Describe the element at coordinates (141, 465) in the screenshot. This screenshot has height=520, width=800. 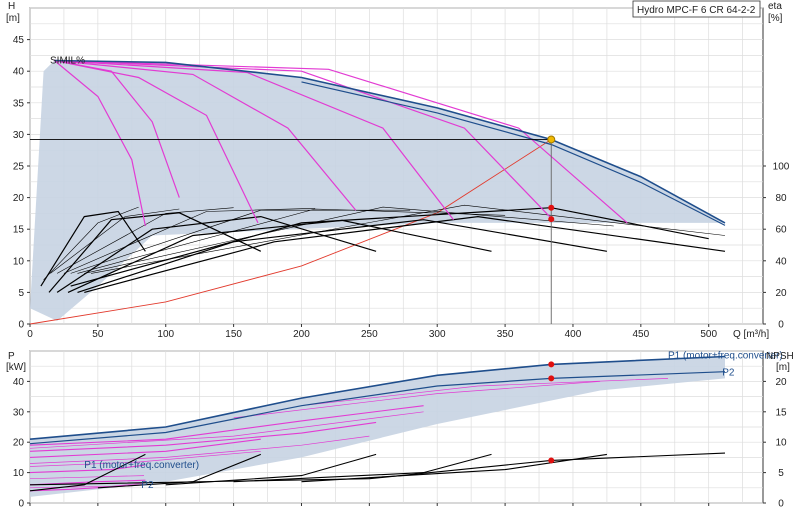
I see `curve-annotation: P1 (motor+freq.converter)` at that location.